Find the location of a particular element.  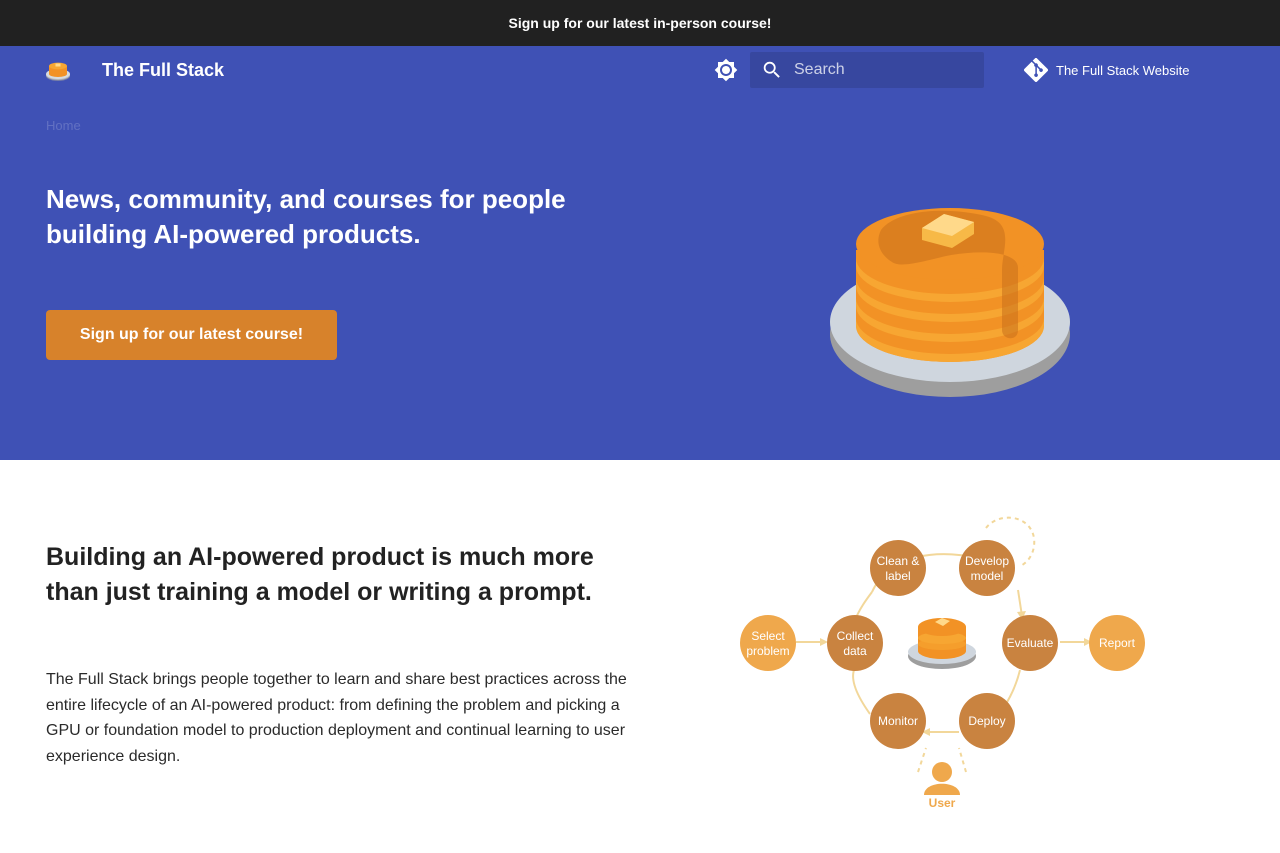

search-icon is located at coordinates (771, 69).